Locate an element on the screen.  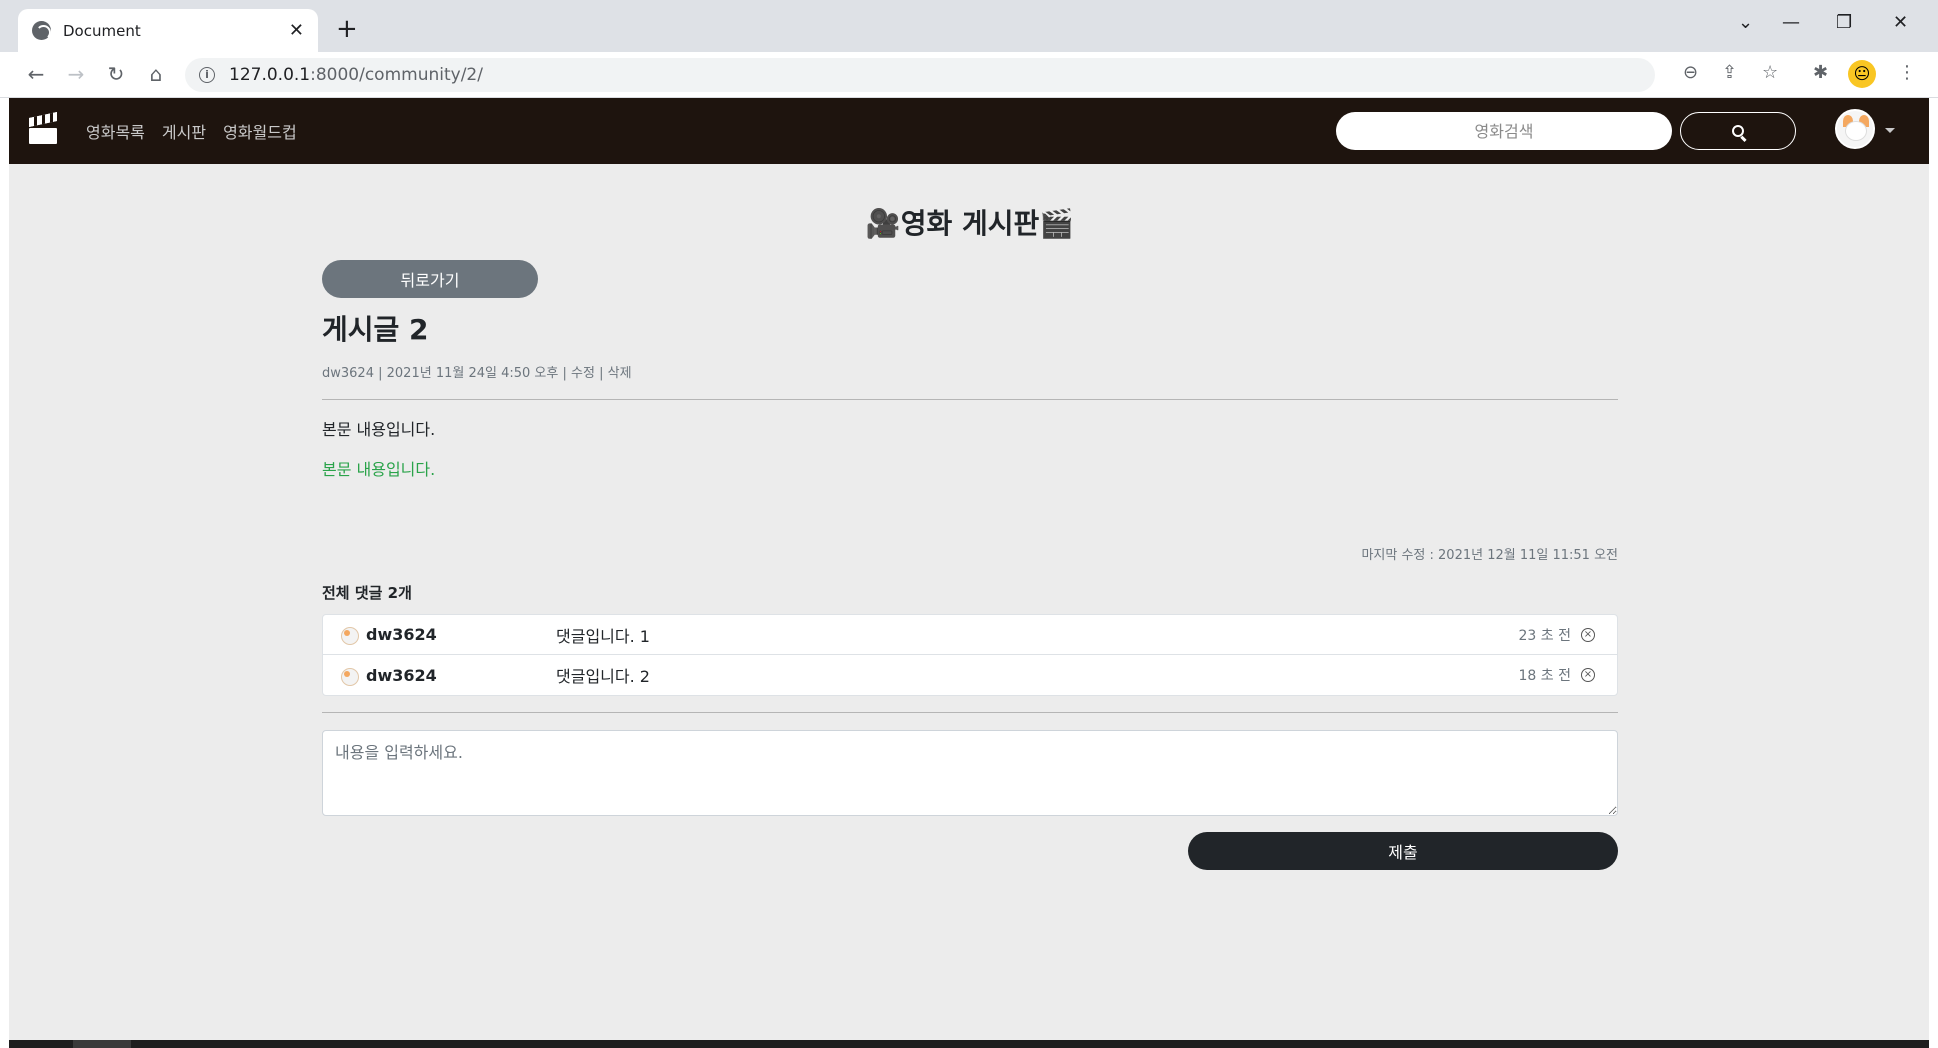
movie-search-input is located at coordinates (1504, 131).